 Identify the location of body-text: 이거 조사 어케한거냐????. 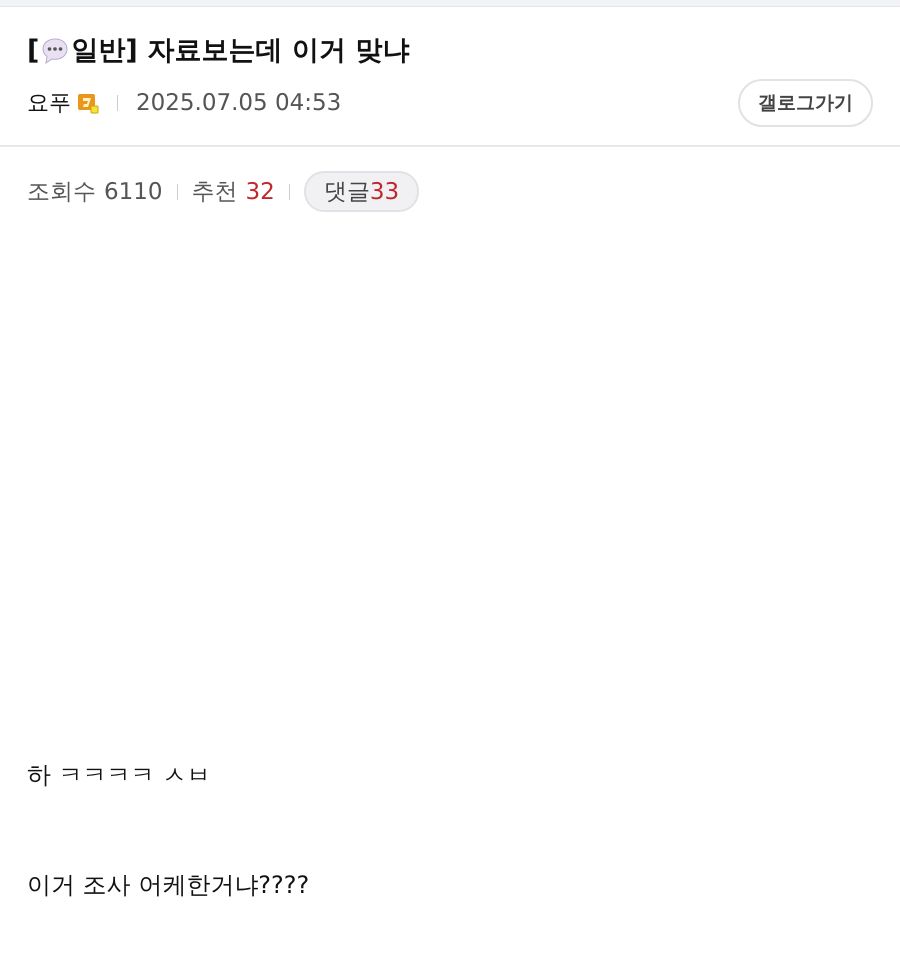
(168, 885).